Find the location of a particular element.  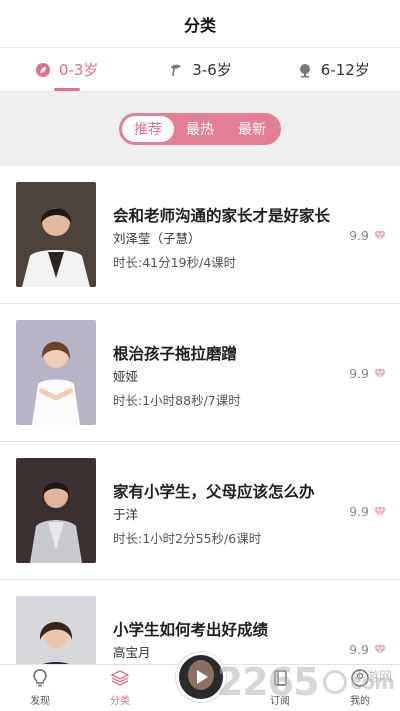

tab-label: 订阅 is located at coordinates (280, 701).